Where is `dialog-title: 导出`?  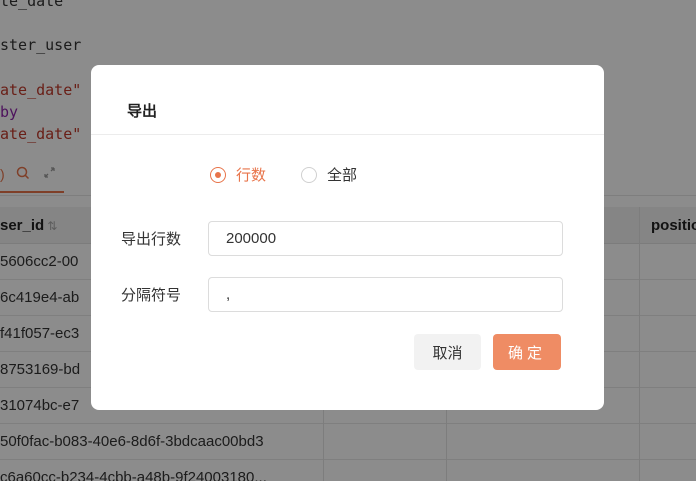 dialog-title: 导出 is located at coordinates (142, 111).